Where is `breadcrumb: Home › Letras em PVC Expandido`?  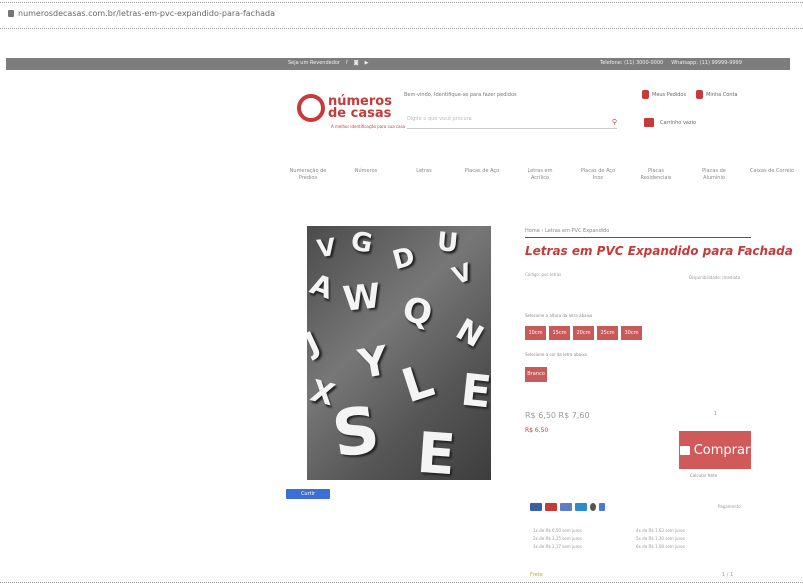
breadcrumb: Home › Letras em PVC Expandido is located at coordinates (638, 233).